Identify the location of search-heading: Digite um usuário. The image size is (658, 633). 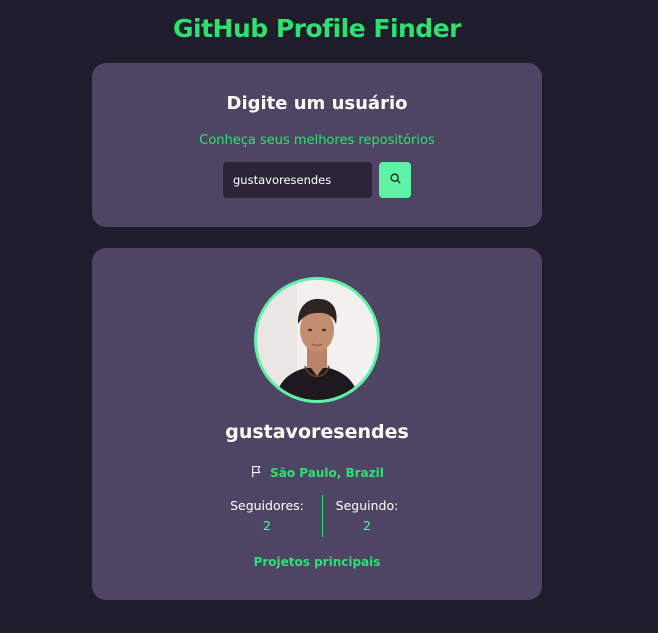
(317, 103).